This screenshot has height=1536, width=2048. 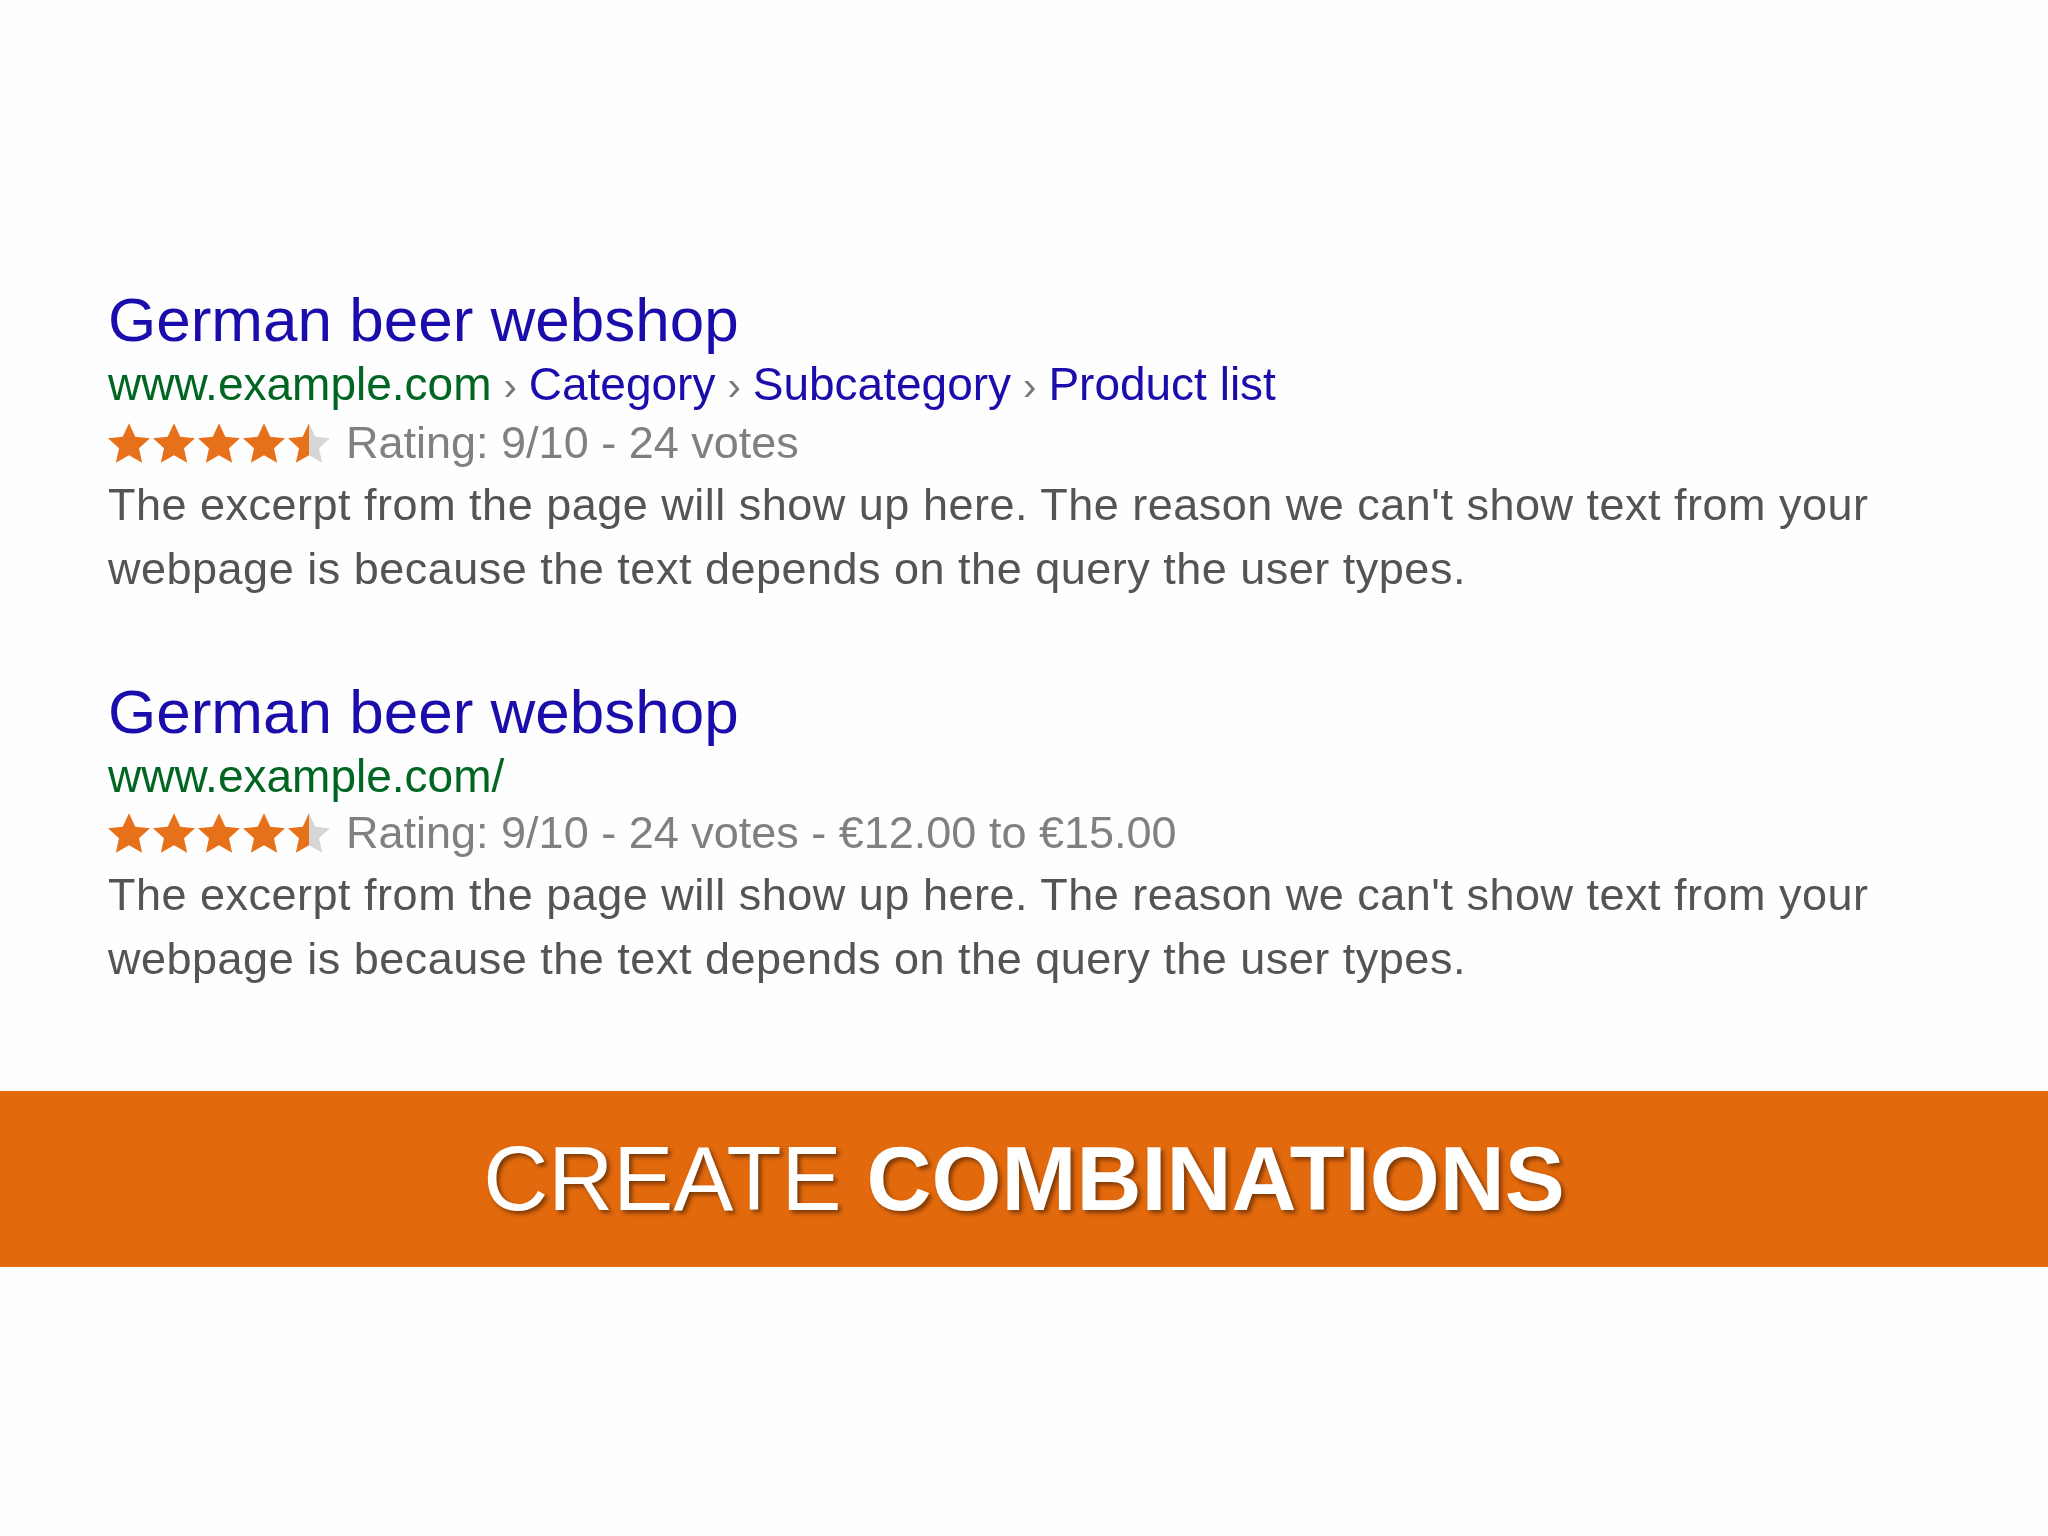 I want to click on url-text: www.example.com, so click(x=300, y=384).